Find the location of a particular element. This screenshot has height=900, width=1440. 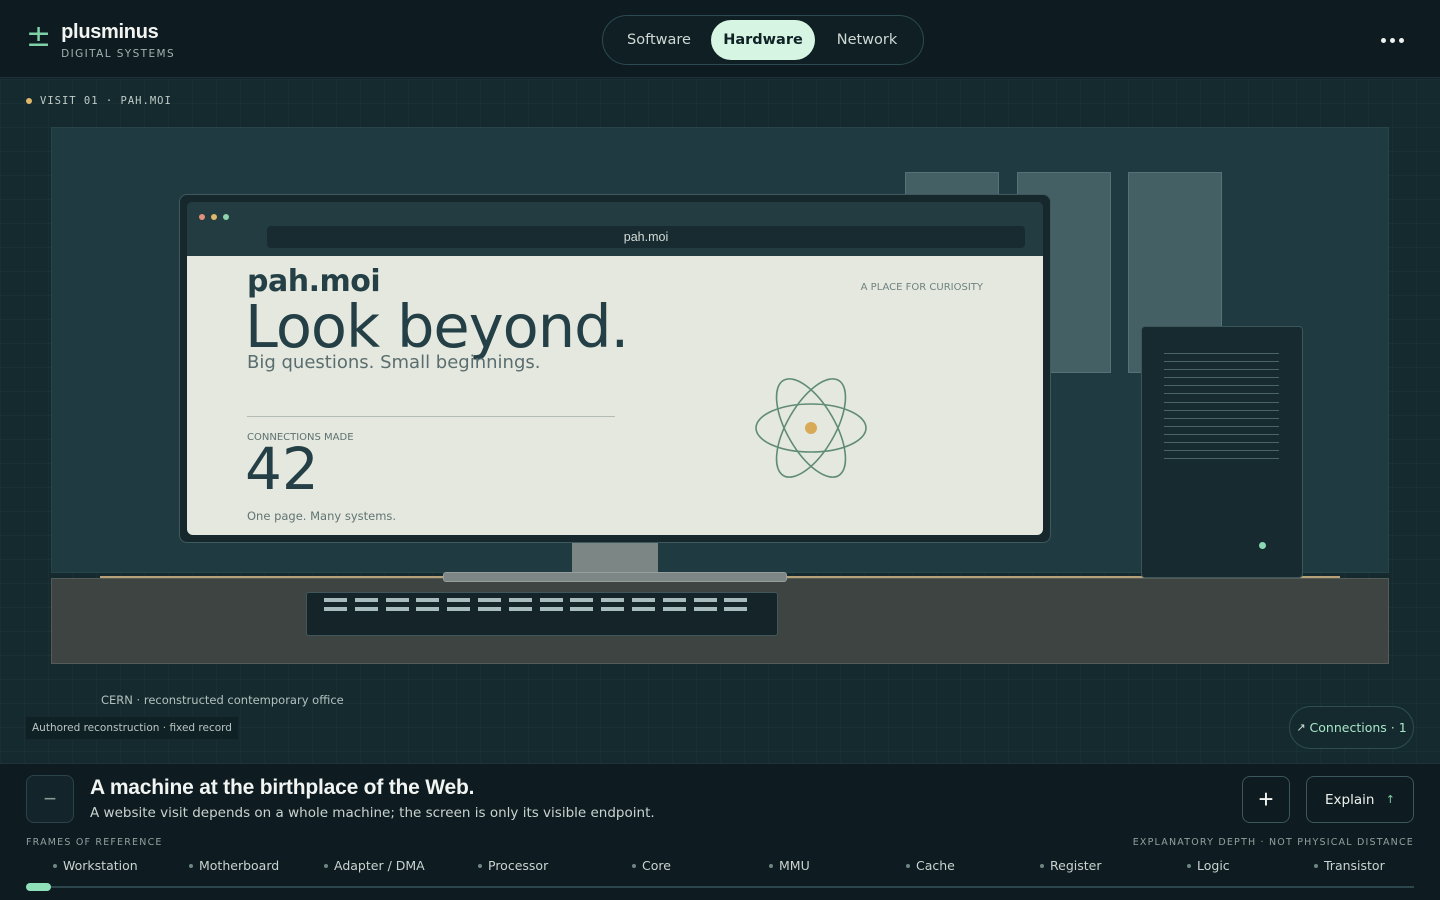

site-kicker: A PLACE FOR CURIOSITY is located at coordinates (921, 287).